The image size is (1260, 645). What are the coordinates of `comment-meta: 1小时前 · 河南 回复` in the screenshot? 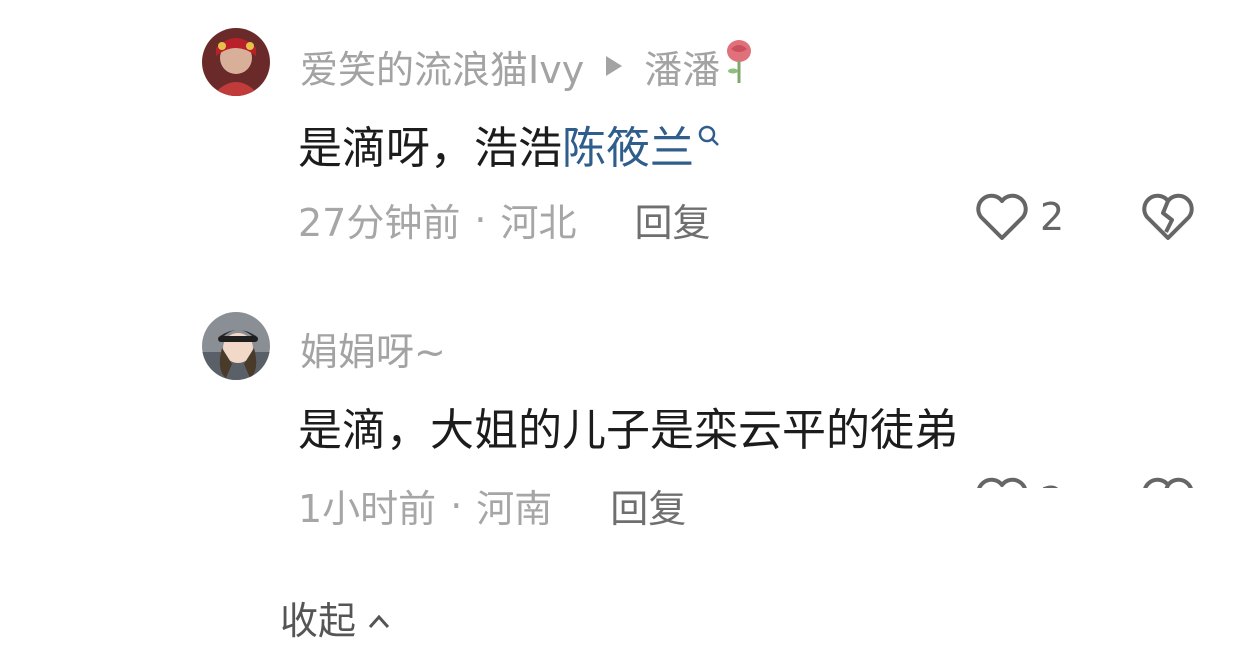 It's located at (492, 505).